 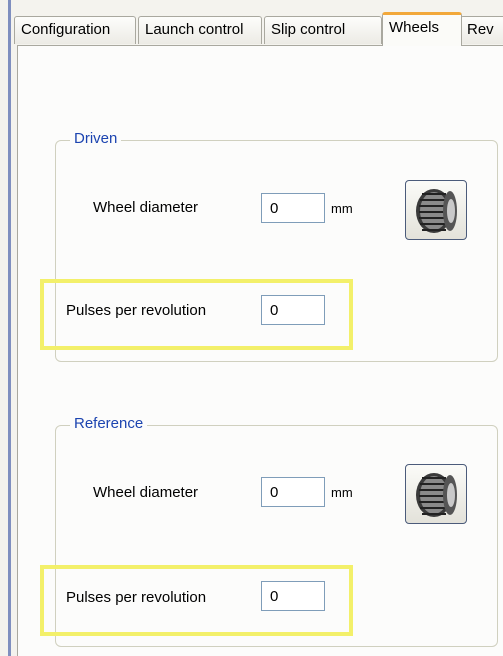 I want to click on window-left-border, so click(x=9, y=328).